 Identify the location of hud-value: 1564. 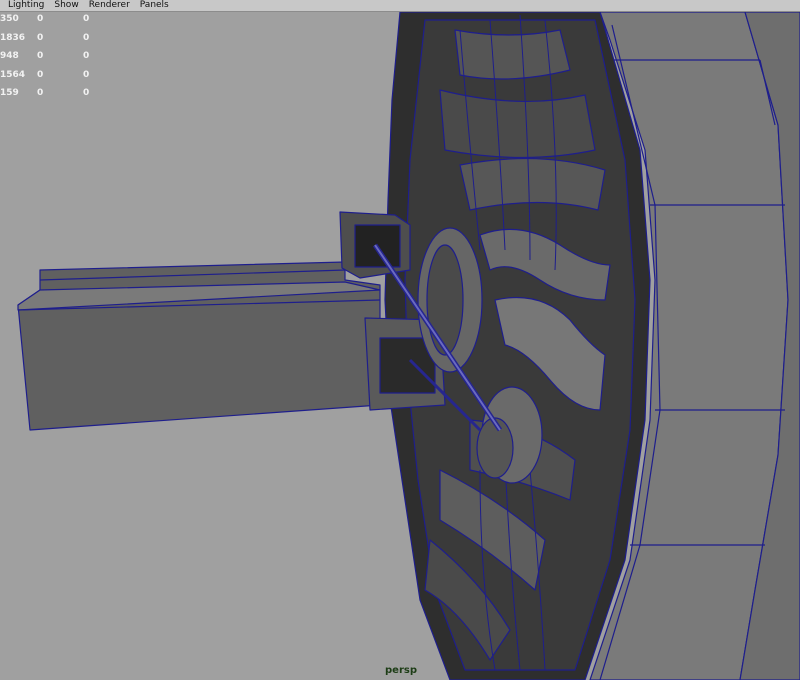
(13, 74).